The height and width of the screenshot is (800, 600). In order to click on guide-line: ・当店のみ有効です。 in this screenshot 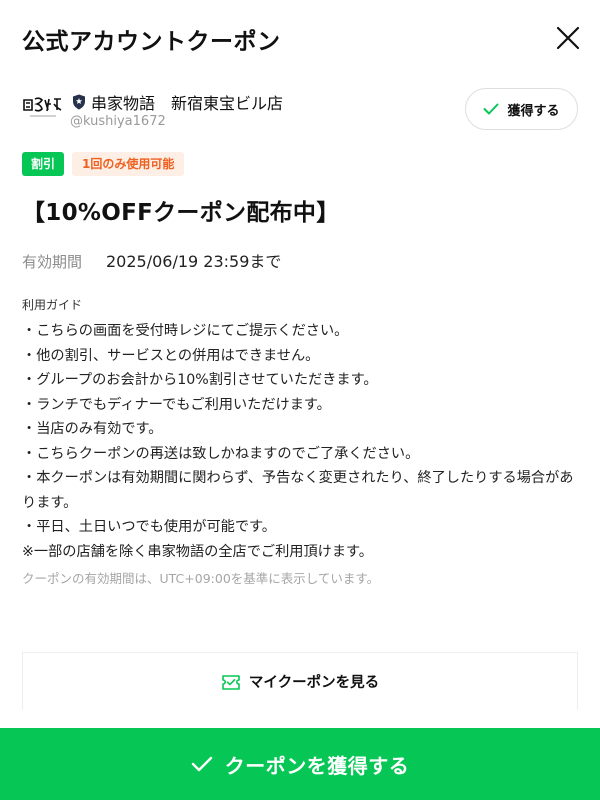, I will do `click(92, 429)`.